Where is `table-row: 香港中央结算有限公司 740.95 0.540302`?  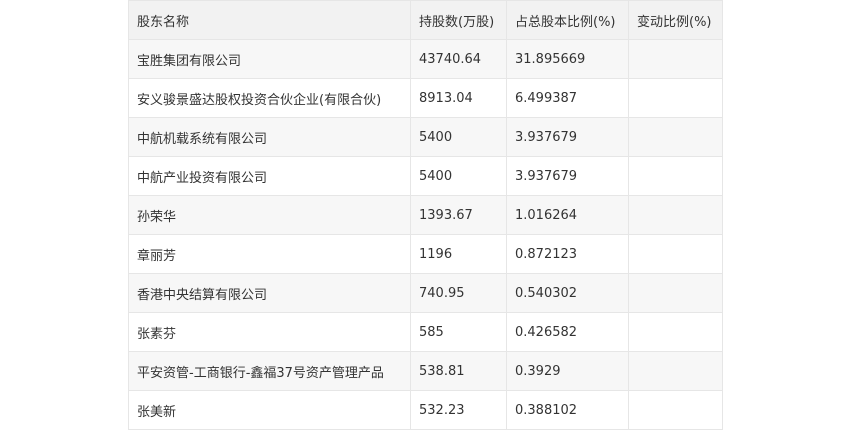
table-row: 香港中央结算有限公司 740.95 0.540302 is located at coordinates (425, 293).